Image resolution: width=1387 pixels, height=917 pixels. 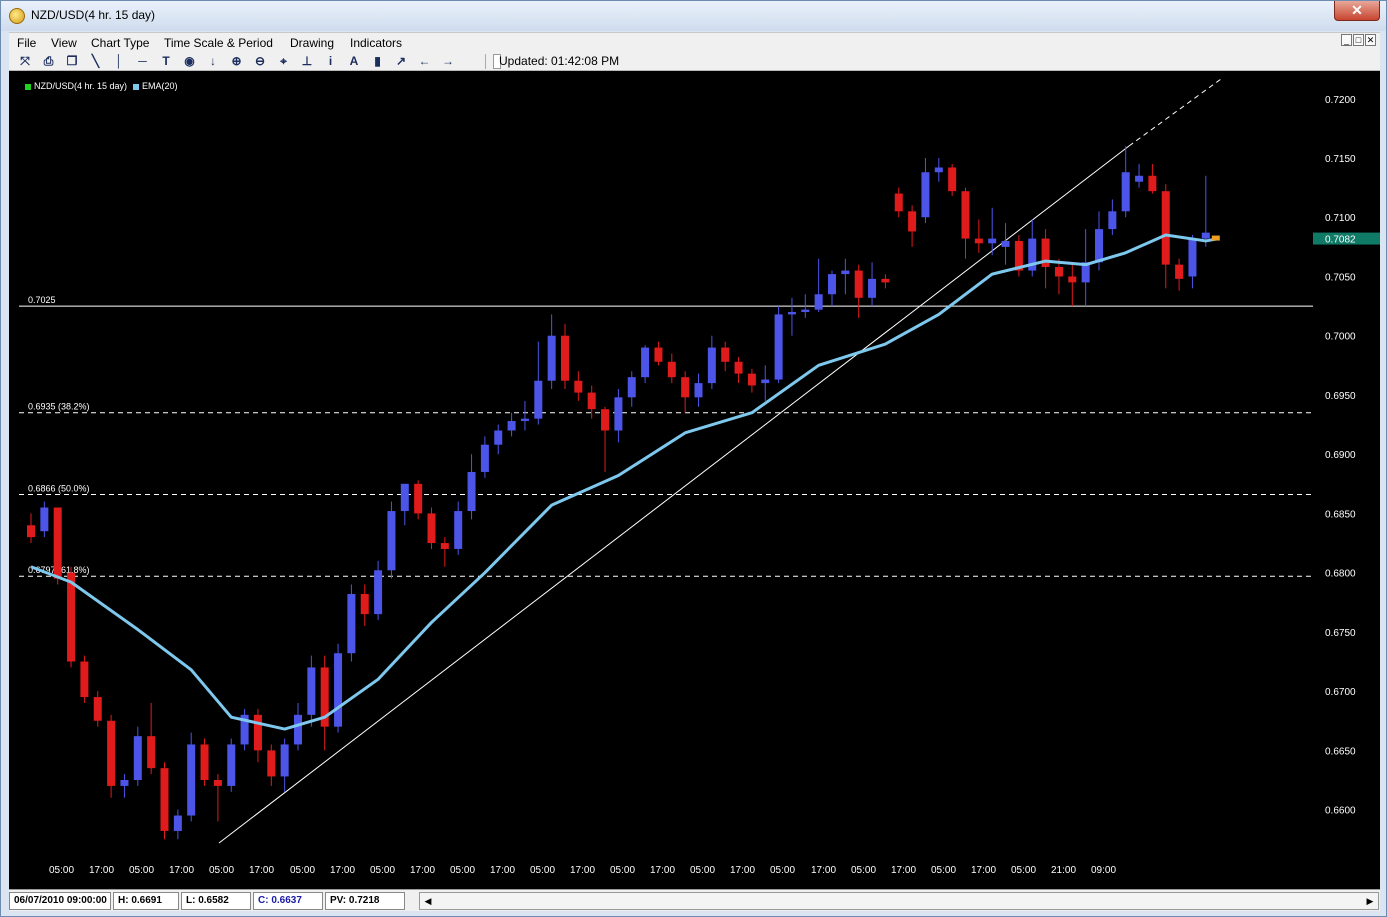 What do you see at coordinates (119, 61) in the screenshot?
I see `vertical-line-icon: │` at bounding box center [119, 61].